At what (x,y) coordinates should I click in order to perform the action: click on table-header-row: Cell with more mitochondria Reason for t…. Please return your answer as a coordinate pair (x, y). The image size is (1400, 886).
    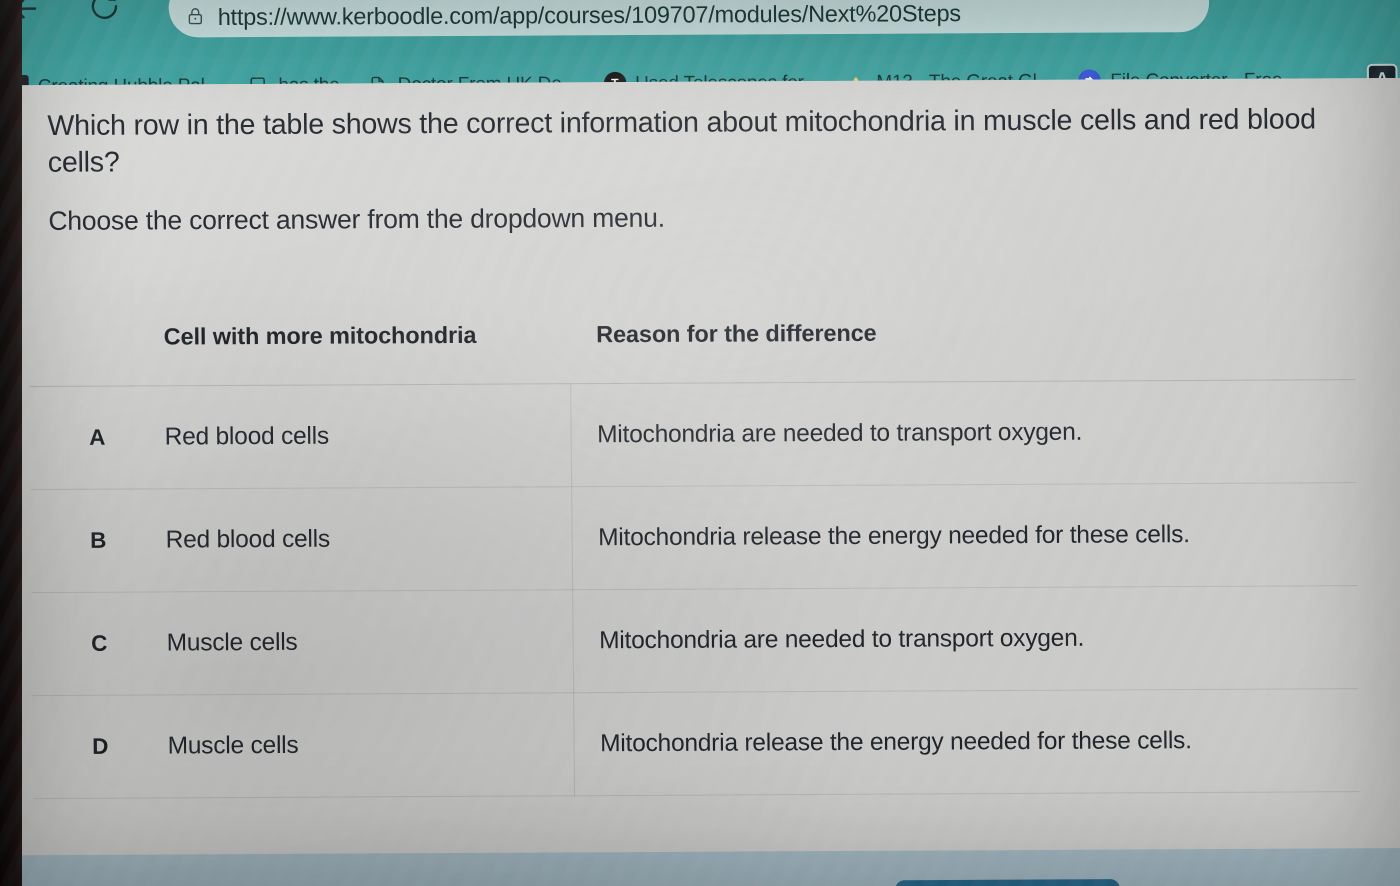
    Looking at the image, I should click on (692, 335).